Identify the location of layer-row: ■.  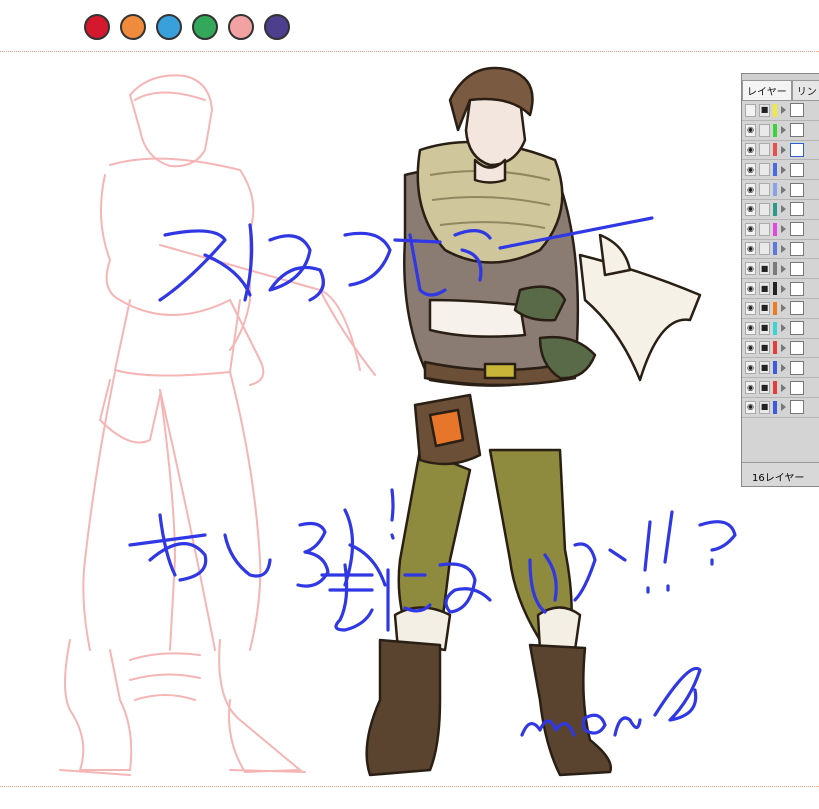
(780, 111).